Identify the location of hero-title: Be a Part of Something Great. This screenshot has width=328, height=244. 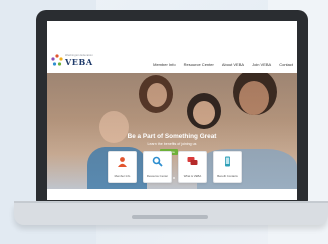
(172, 136).